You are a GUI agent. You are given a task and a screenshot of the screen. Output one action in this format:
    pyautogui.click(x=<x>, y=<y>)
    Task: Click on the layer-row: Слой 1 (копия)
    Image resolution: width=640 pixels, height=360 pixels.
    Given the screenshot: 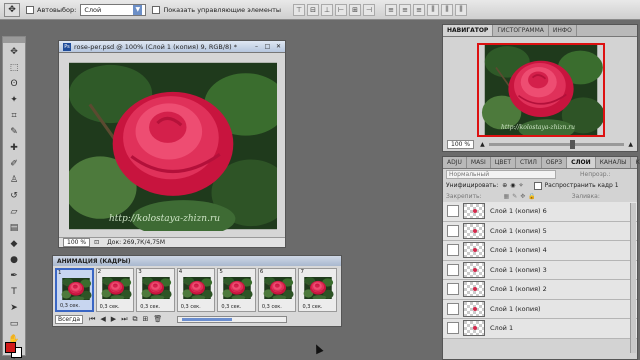 What is the action you would take?
    pyautogui.click(x=540, y=309)
    